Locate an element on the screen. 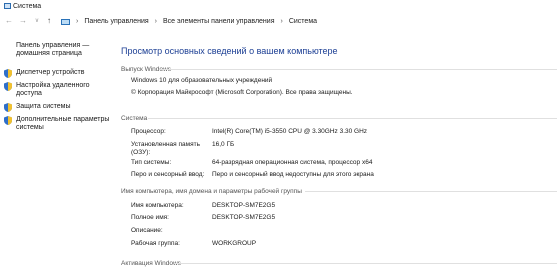  description-label: Описание: is located at coordinates (147, 230).